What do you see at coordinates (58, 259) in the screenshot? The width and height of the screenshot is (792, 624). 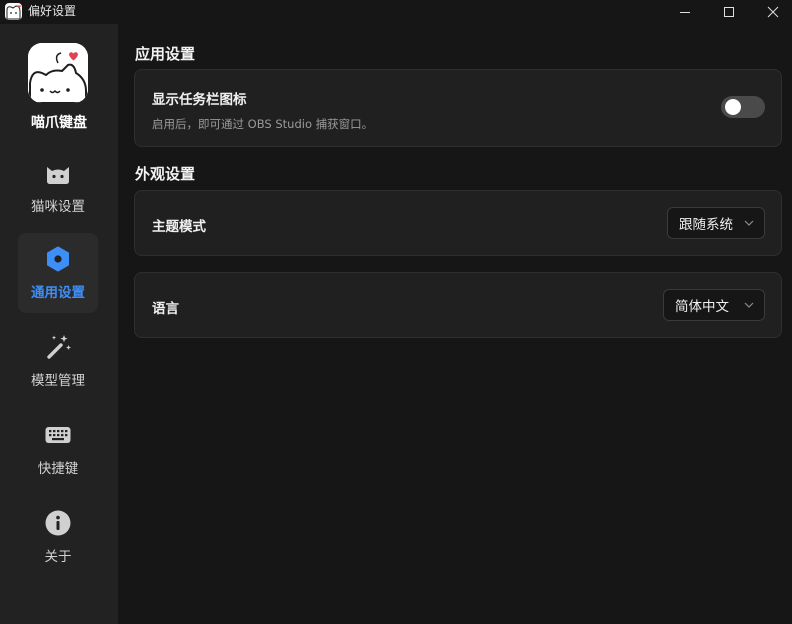 I see `hexagon-settings-icon` at bounding box center [58, 259].